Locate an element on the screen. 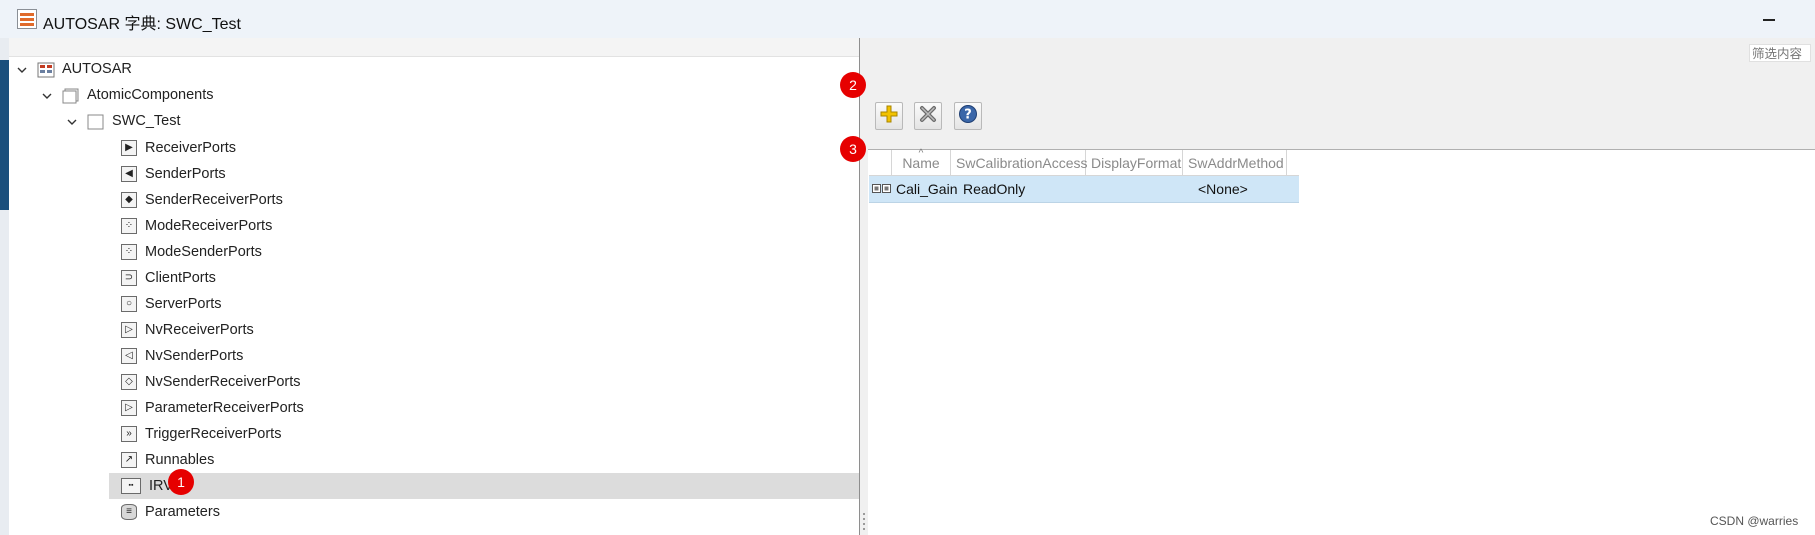 This screenshot has width=1815, height=535. tree-item-label: SenderReceiverPorts is located at coordinates (214, 200).